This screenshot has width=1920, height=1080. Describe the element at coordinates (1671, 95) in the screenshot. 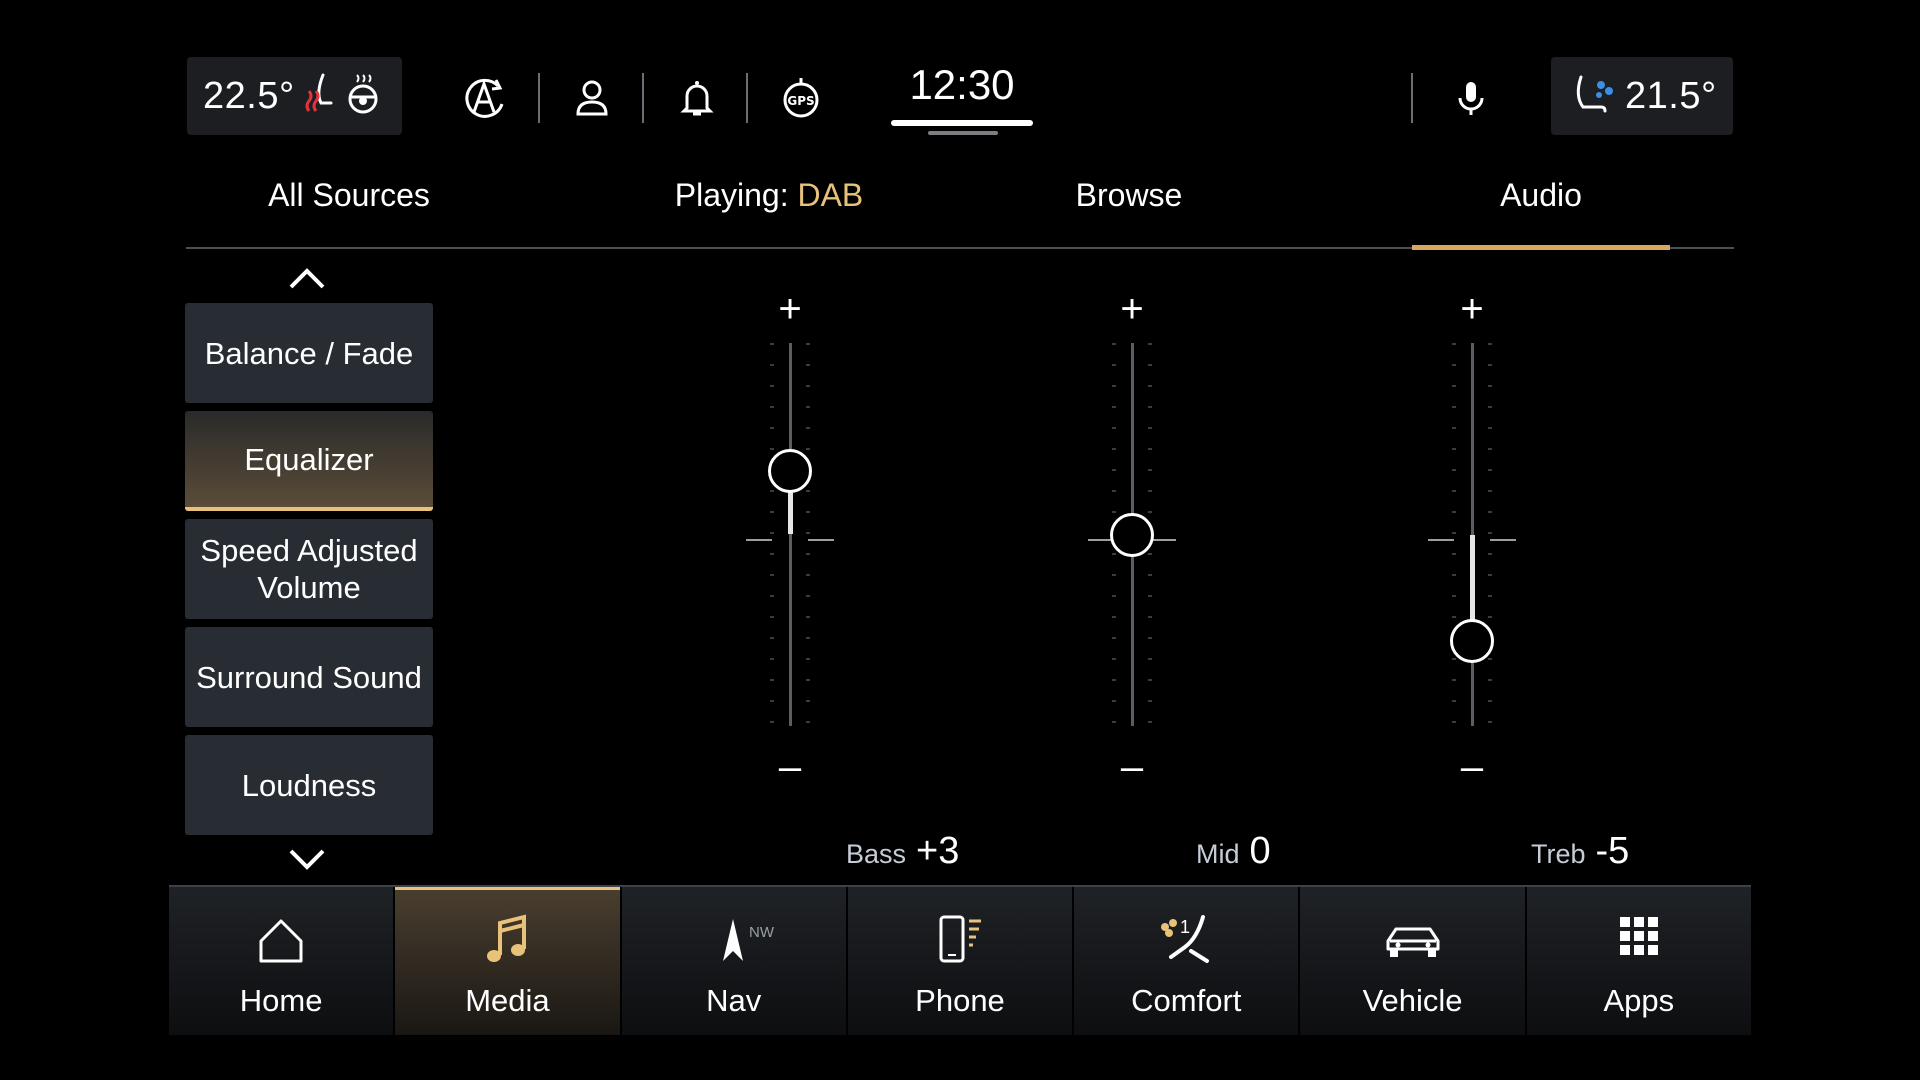

I see `passenger-temperature: 21.5°` at that location.